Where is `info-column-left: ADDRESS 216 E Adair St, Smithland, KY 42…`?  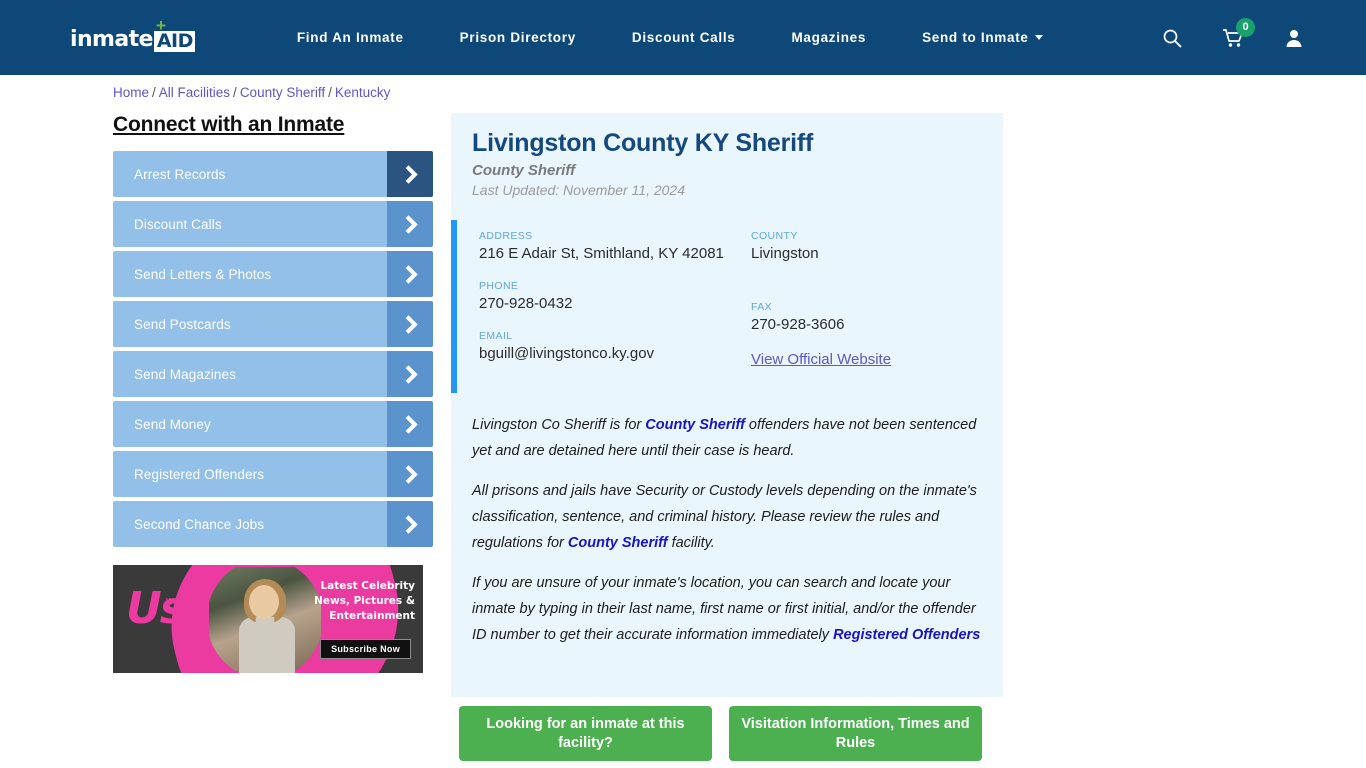
info-column-left: ADDRESS 216 E Adair St, Smithland, KY 42… is located at coordinates (615, 305).